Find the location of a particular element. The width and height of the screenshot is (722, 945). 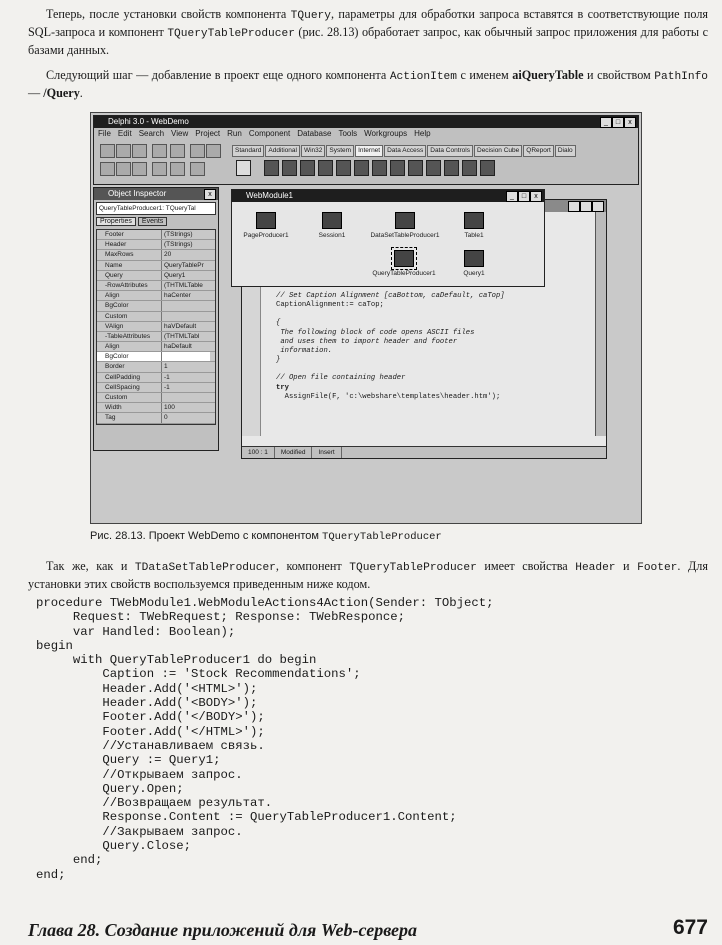

component-table: Table1 is located at coordinates (474, 225).